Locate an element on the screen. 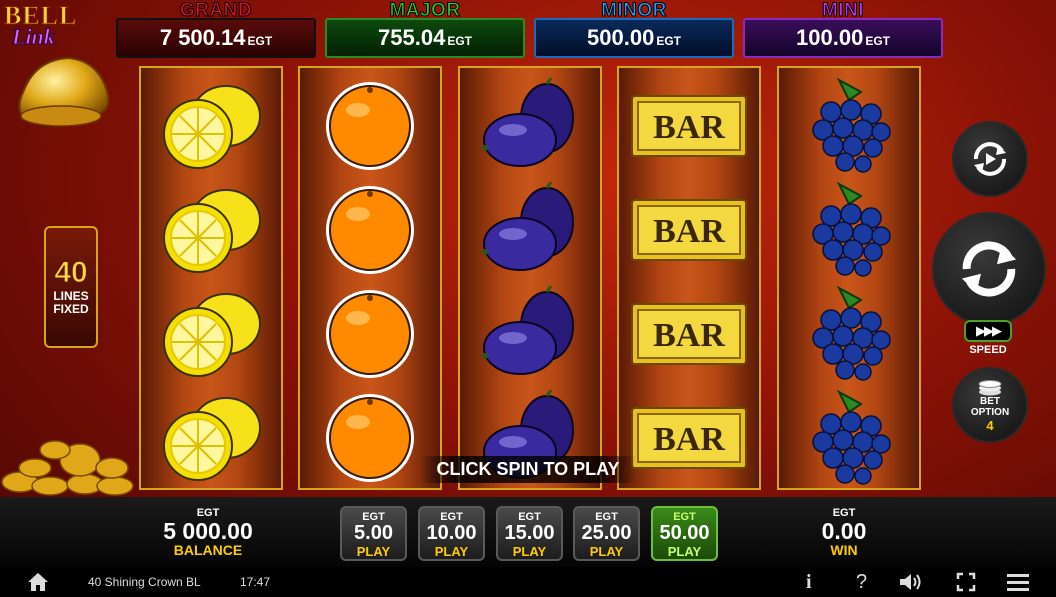  jackpot-mini: MINI 100.00 EGT is located at coordinates (843, 29).